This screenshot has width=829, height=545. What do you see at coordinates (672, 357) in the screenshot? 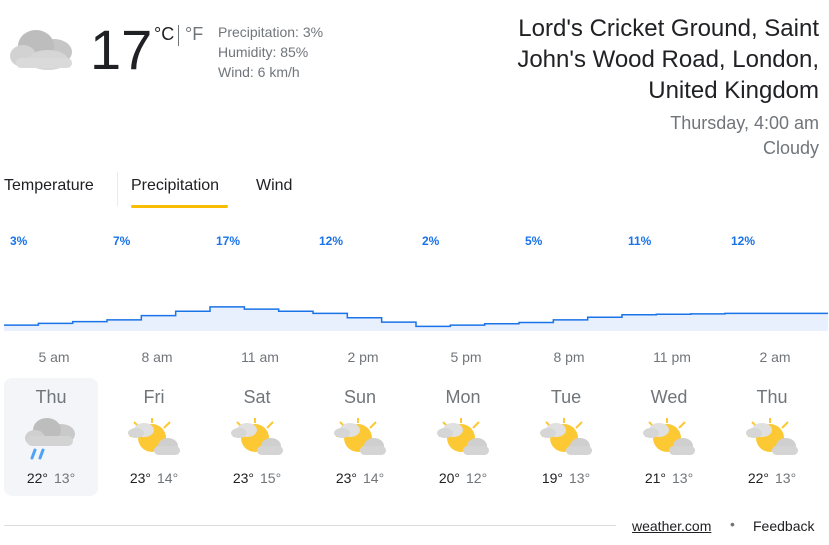
I see `time-label: 11 pm` at bounding box center [672, 357].